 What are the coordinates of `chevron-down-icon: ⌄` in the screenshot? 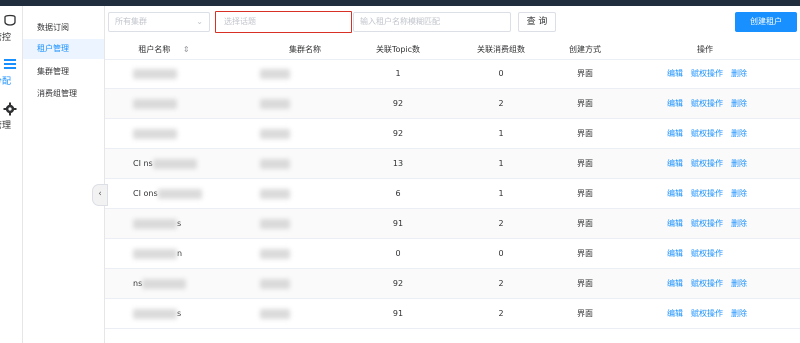 It's located at (199, 21).